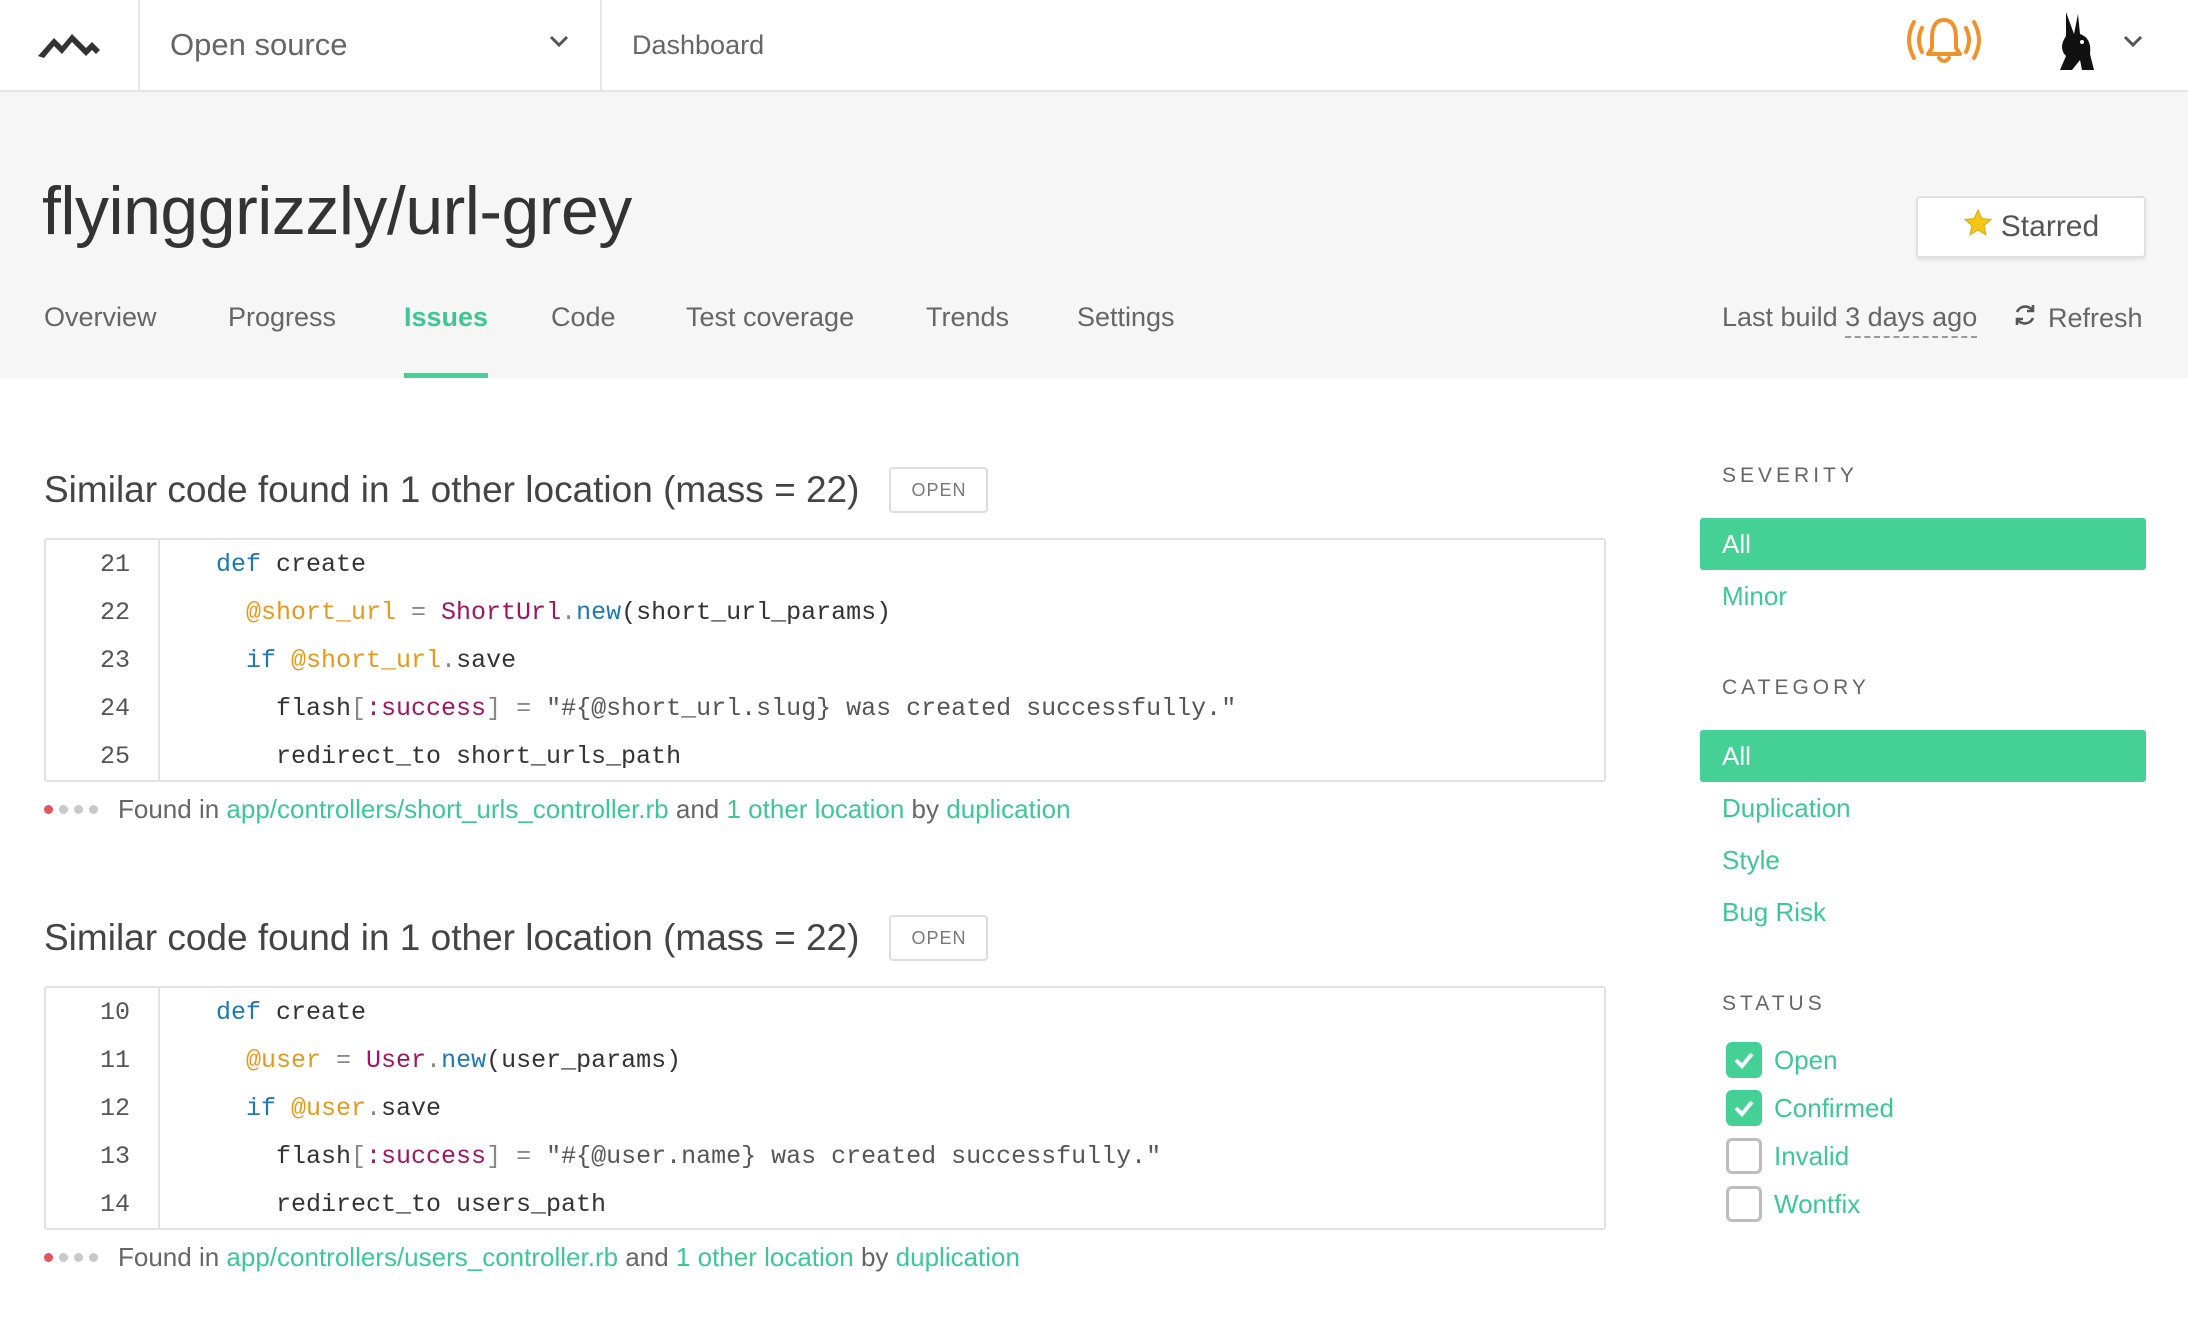  I want to click on tab-issues: Issues, so click(446, 335).